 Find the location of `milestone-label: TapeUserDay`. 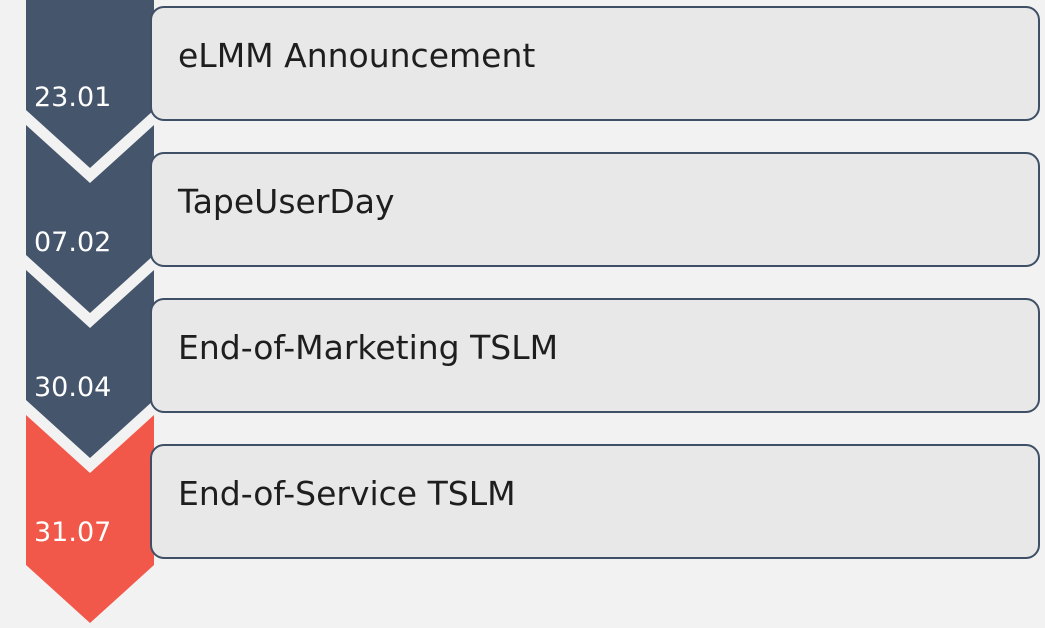

milestone-label: TapeUserDay is located at coordinates (286, 201).